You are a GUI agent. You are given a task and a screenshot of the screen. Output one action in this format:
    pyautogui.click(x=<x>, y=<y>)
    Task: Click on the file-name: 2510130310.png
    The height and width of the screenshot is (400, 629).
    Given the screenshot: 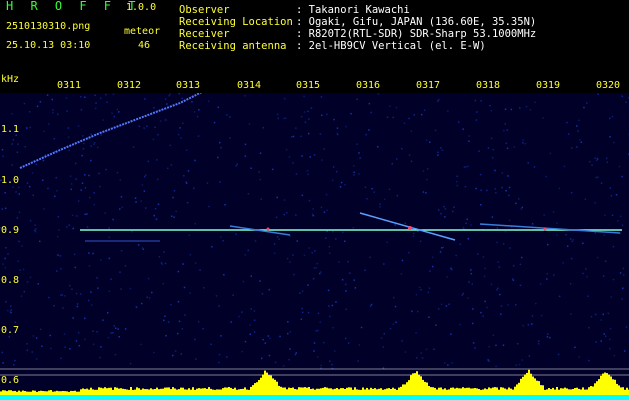 What is the action you would take?
    pyautogui.click(x=48, y=26)
    